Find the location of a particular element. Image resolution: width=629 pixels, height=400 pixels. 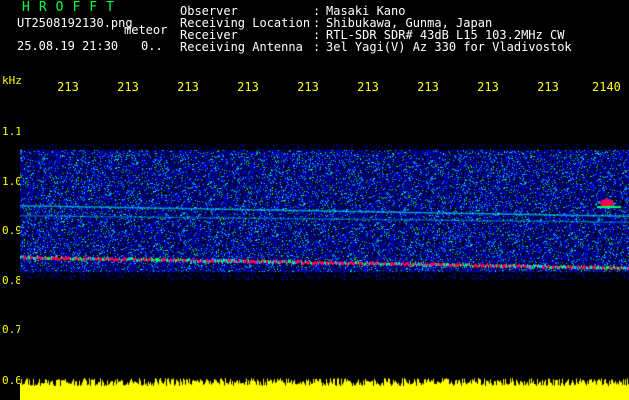

antenna-value: 3el Yagi(V) Az 330 for Vladivostok is located at coordinates (449, 47).